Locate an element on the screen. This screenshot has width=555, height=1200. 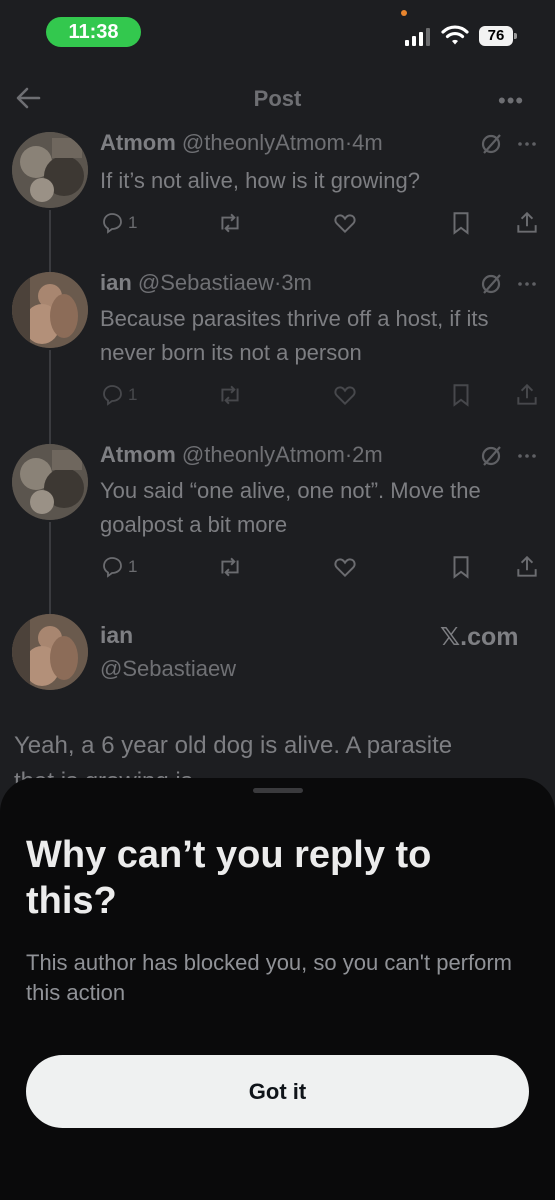
post-header: Atmom @theonlyAtmom·4m is located at coordinates (241, 143).